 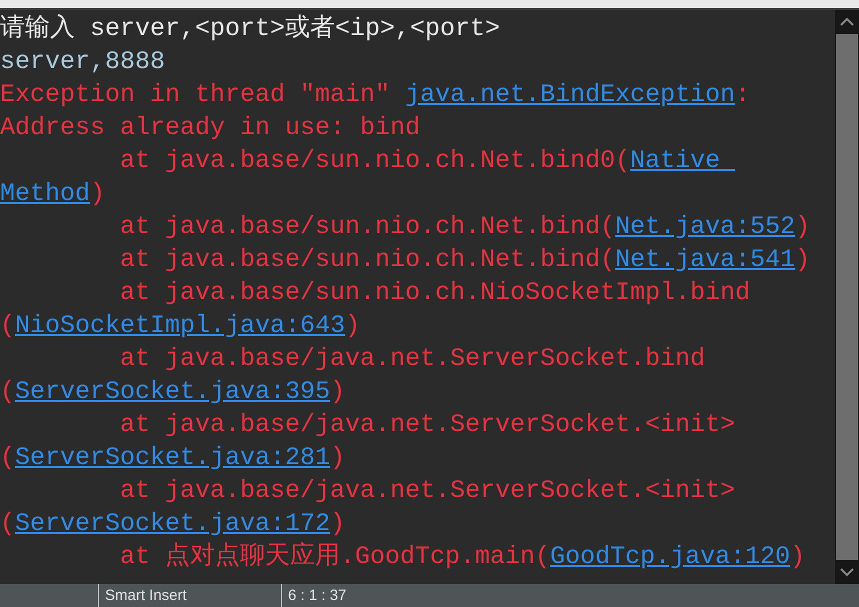 What do you see at coordinates (670, 556) in the screenshot?
I see `stack-trace-link: GoodTcp.java:120` at bounding box center [670, 556].